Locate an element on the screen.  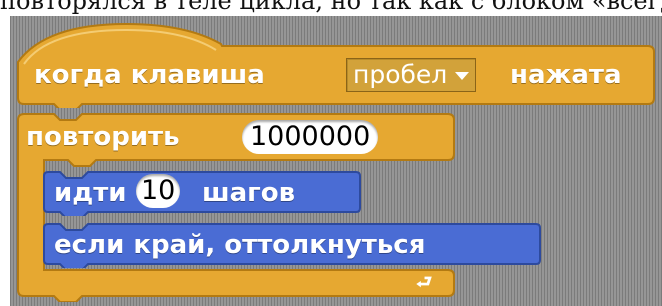
bounce-on-edge-block: если край, оттолкнуться is located at coordinates (292, 245).